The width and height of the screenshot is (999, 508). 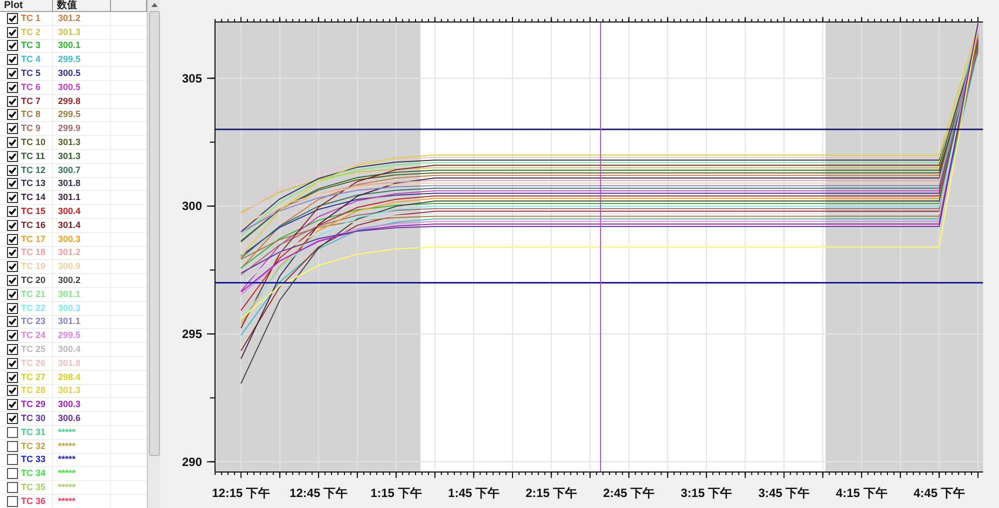 What do you see at coordinates (31, 101) in the screenshot?
I see `channel-name: TC 7` at bounding box center [31, 101].